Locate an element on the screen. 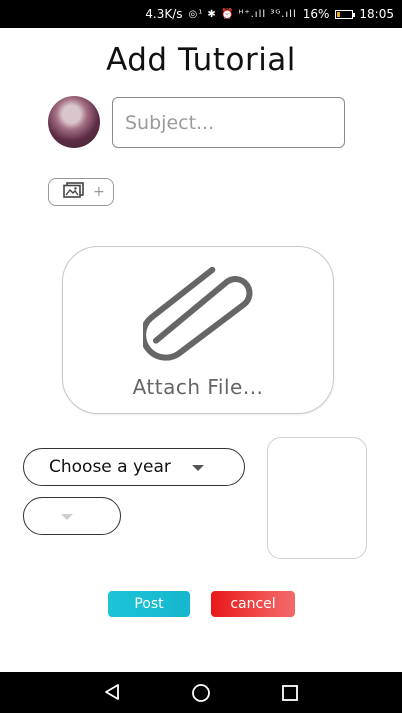  subject-input is located at coordinates (228, 122).